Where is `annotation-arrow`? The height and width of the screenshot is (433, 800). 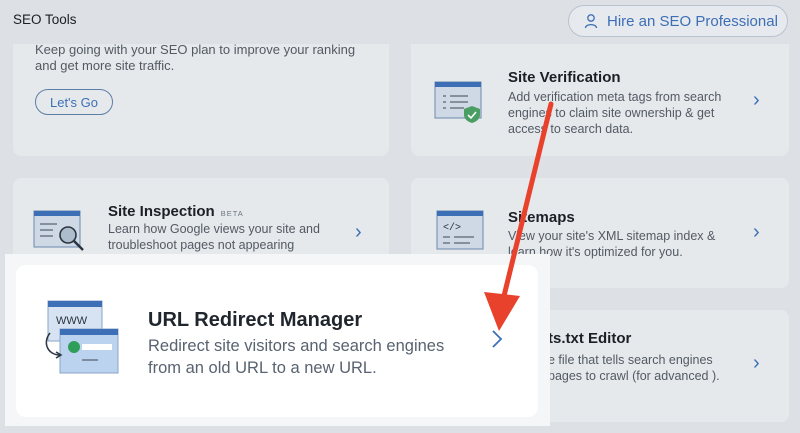 annotation-arrow is located at coordinates (519, 216).